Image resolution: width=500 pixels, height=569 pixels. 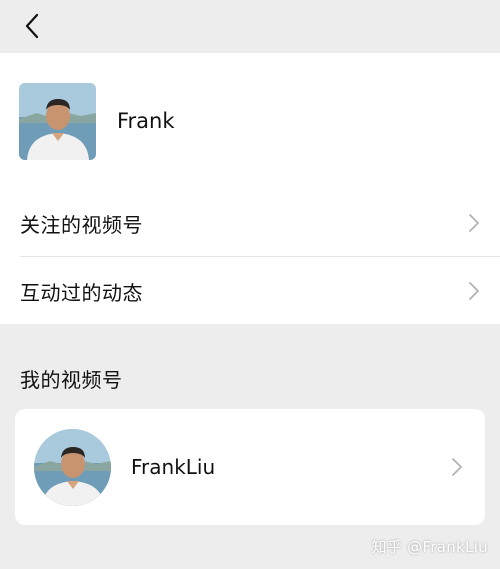 What do you see at coordinates (146, 121) in the screenshot?
I see `profile-name: Frank` at bounding box center [146, 121].